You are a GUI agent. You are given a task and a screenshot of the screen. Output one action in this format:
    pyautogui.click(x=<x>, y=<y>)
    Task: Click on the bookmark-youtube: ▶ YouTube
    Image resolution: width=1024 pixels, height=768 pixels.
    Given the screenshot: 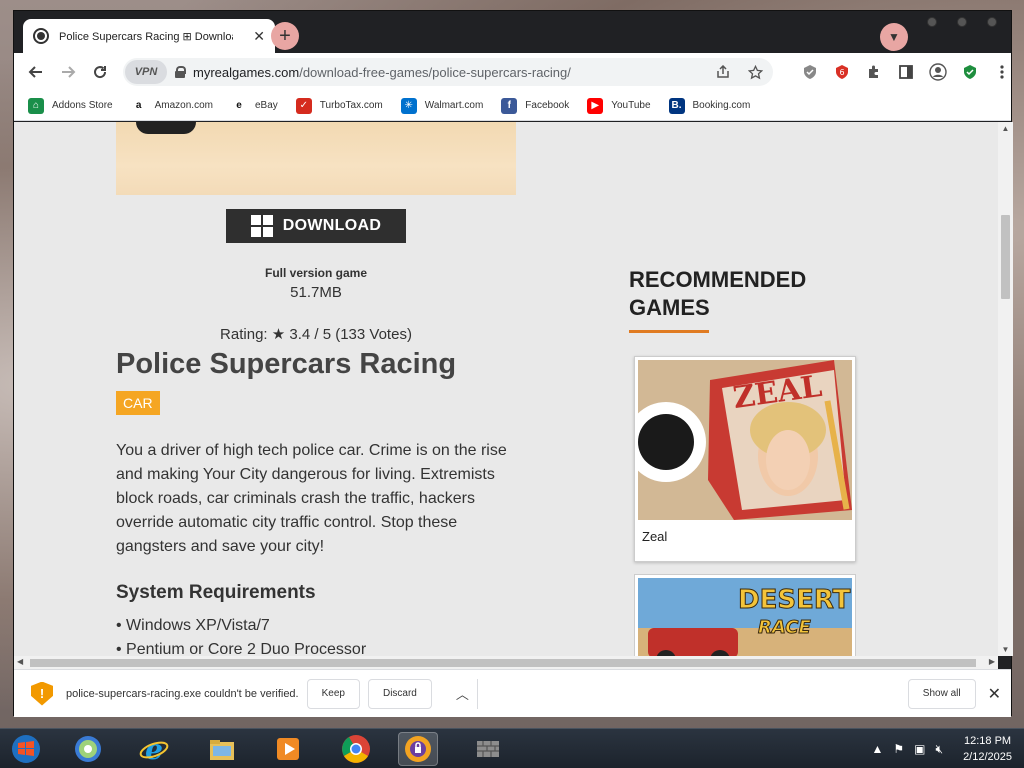 What is the action you would take?
    pyautogui.click(x=619, y=105)
    